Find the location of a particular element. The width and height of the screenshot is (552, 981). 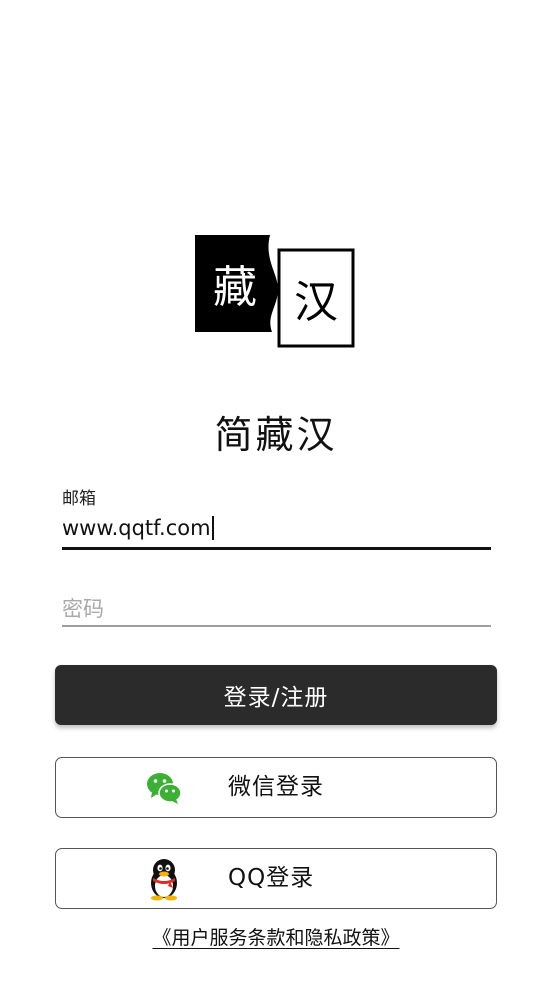

terms-privacy-link: 《用户服务条款和隐私政策》 is located at coordinates (275, 938).